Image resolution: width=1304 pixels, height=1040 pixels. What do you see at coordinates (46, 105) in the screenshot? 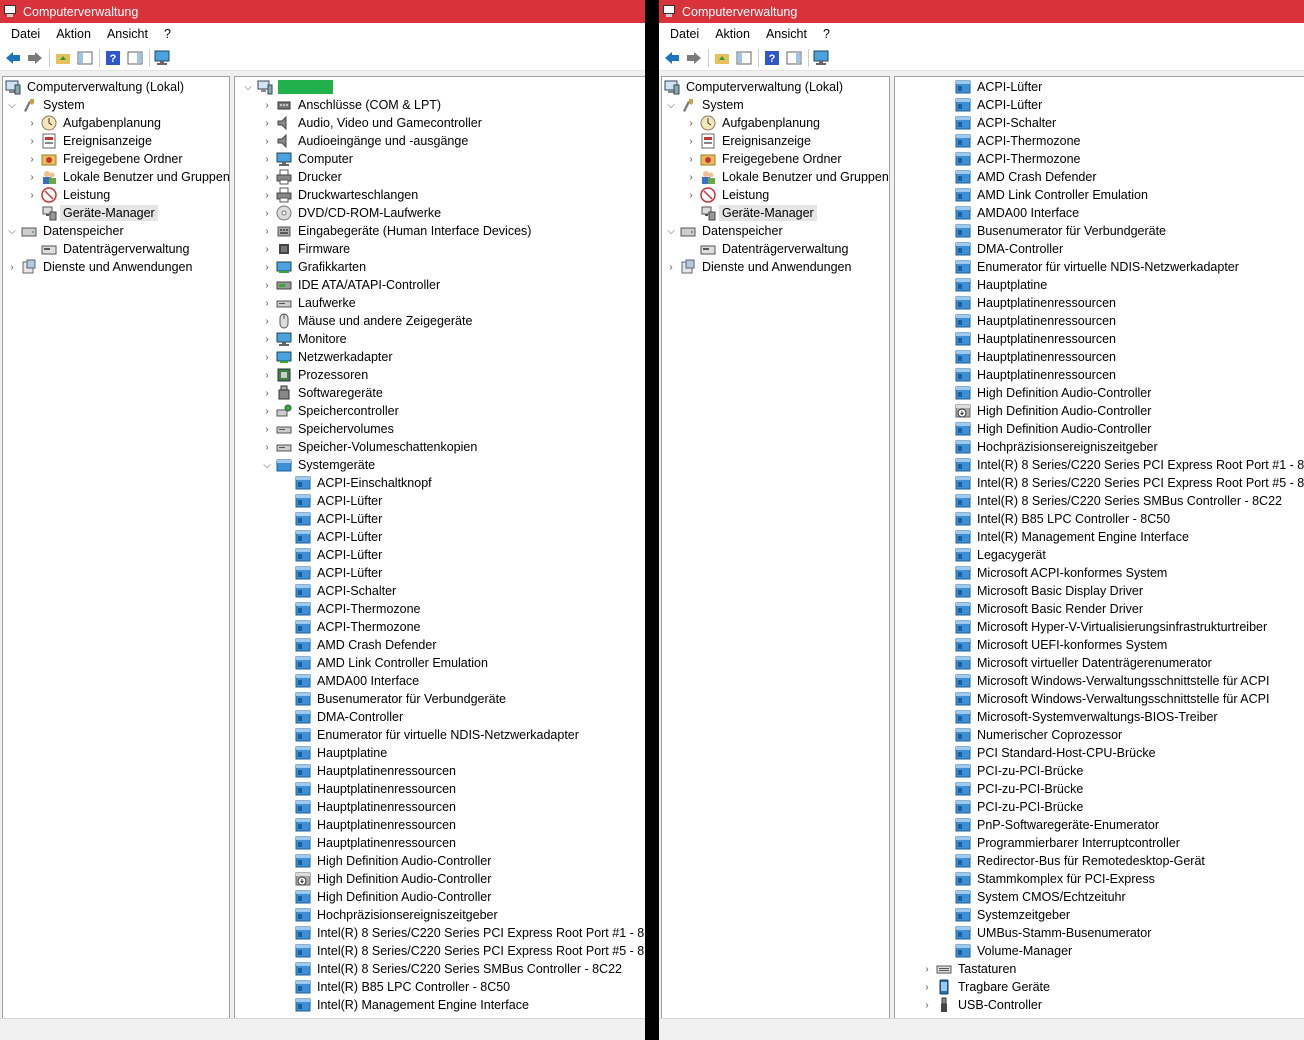
I see `nav-system: ⌵ System` at bounding box center [46, 105].